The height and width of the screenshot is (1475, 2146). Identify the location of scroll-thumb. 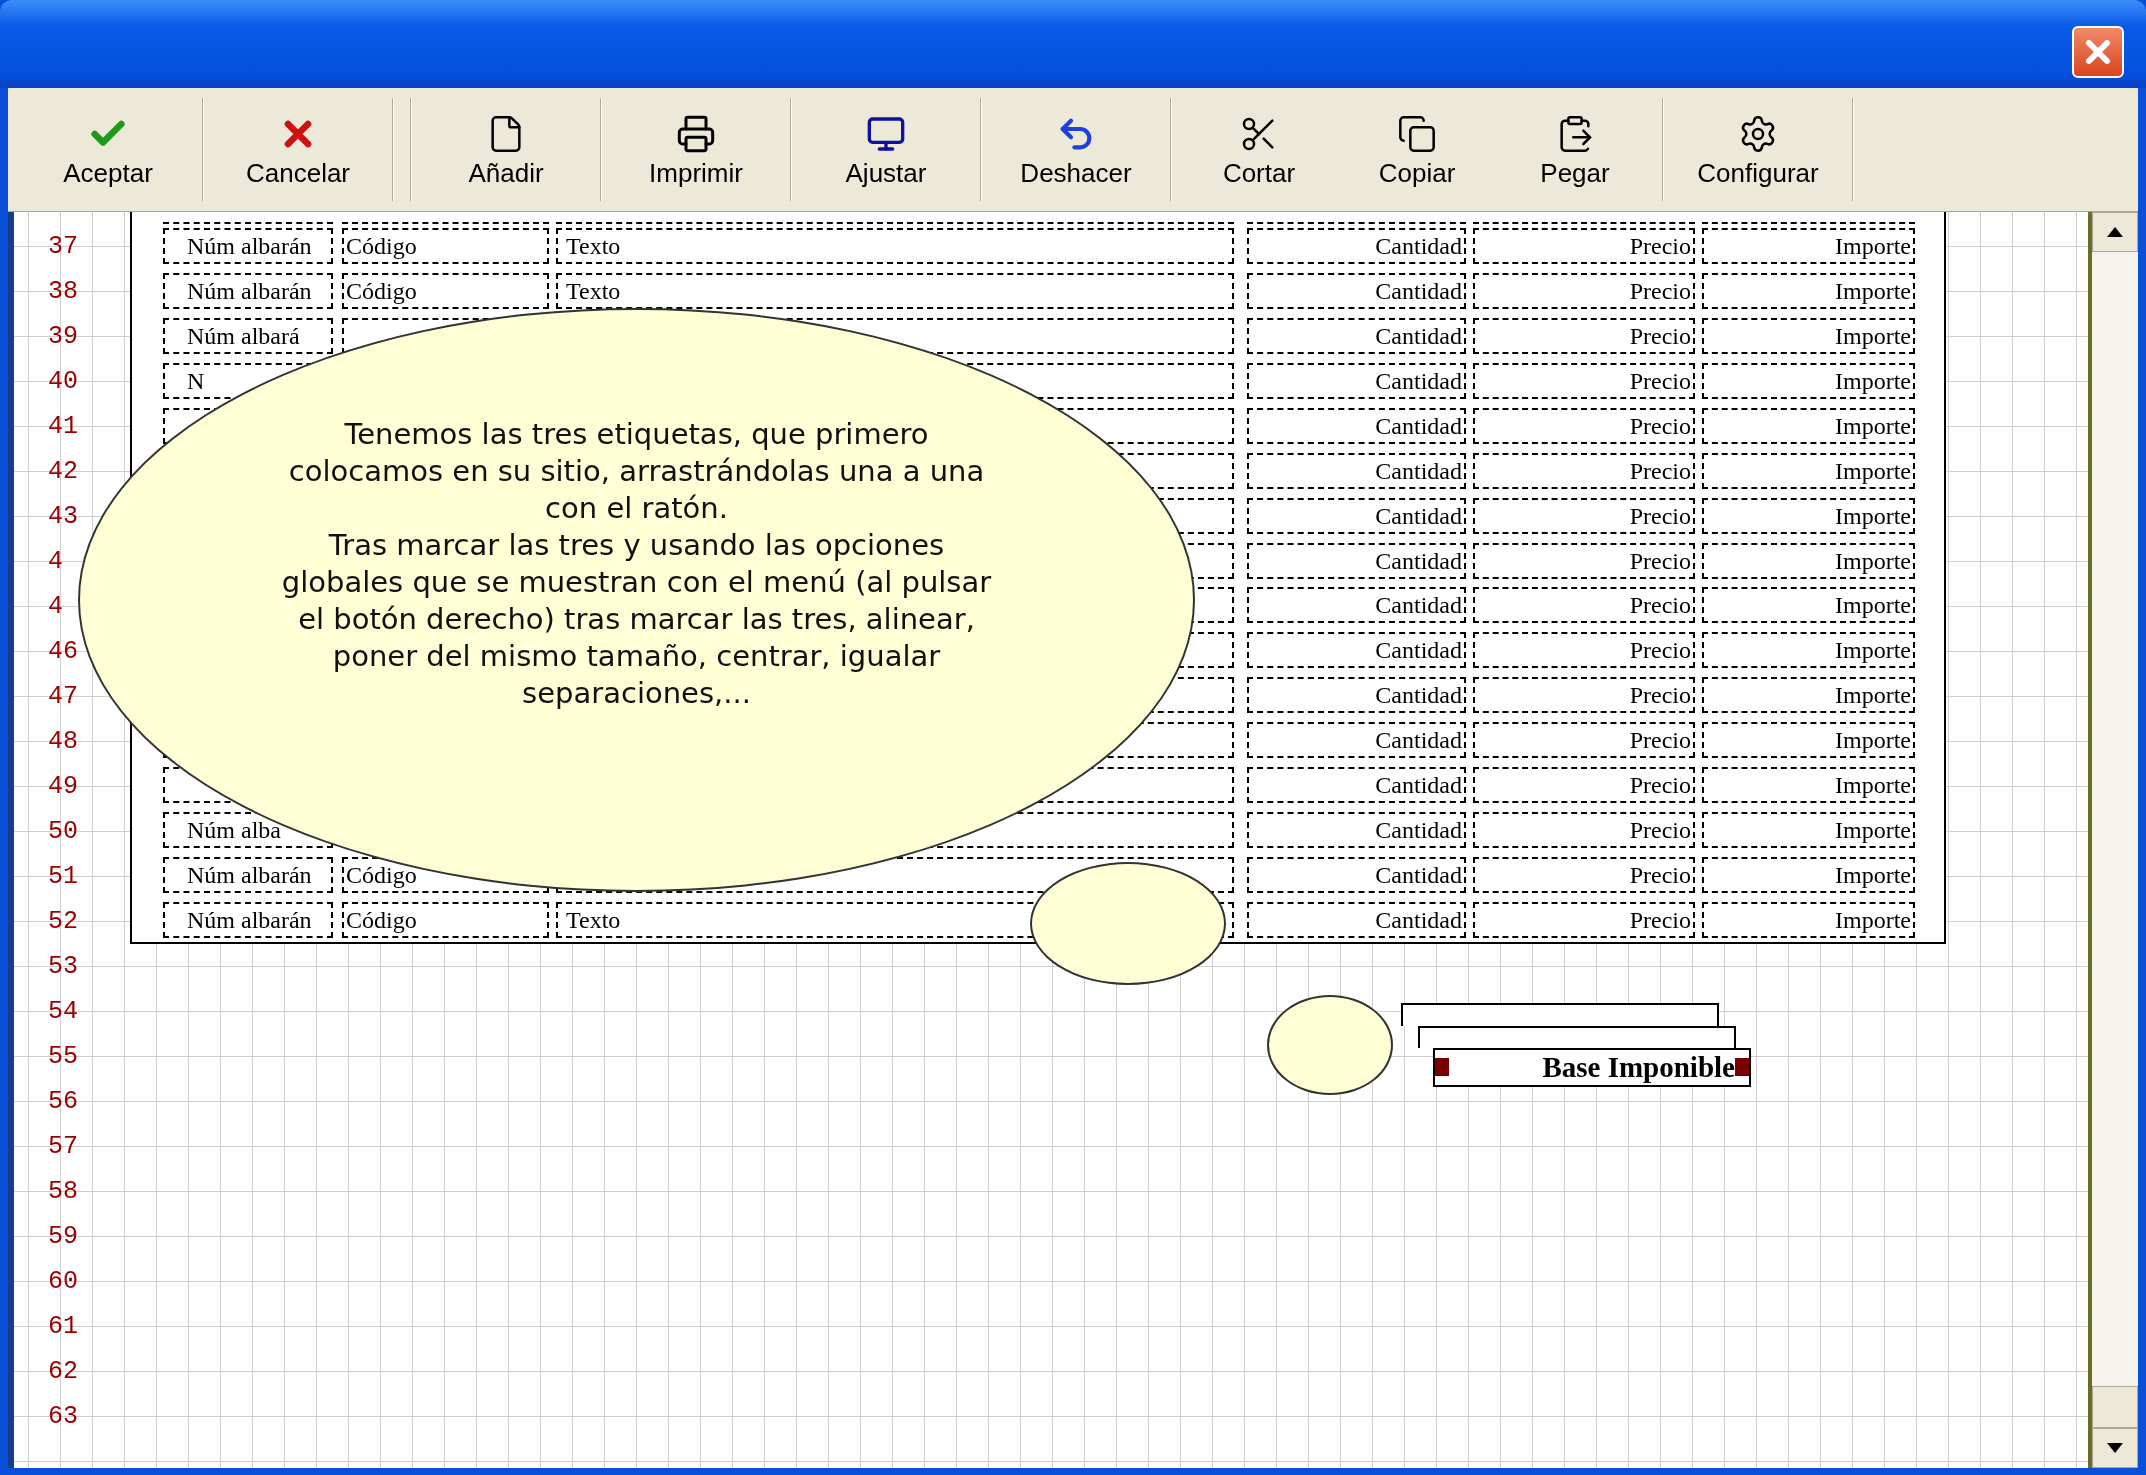
(2115, 1407).